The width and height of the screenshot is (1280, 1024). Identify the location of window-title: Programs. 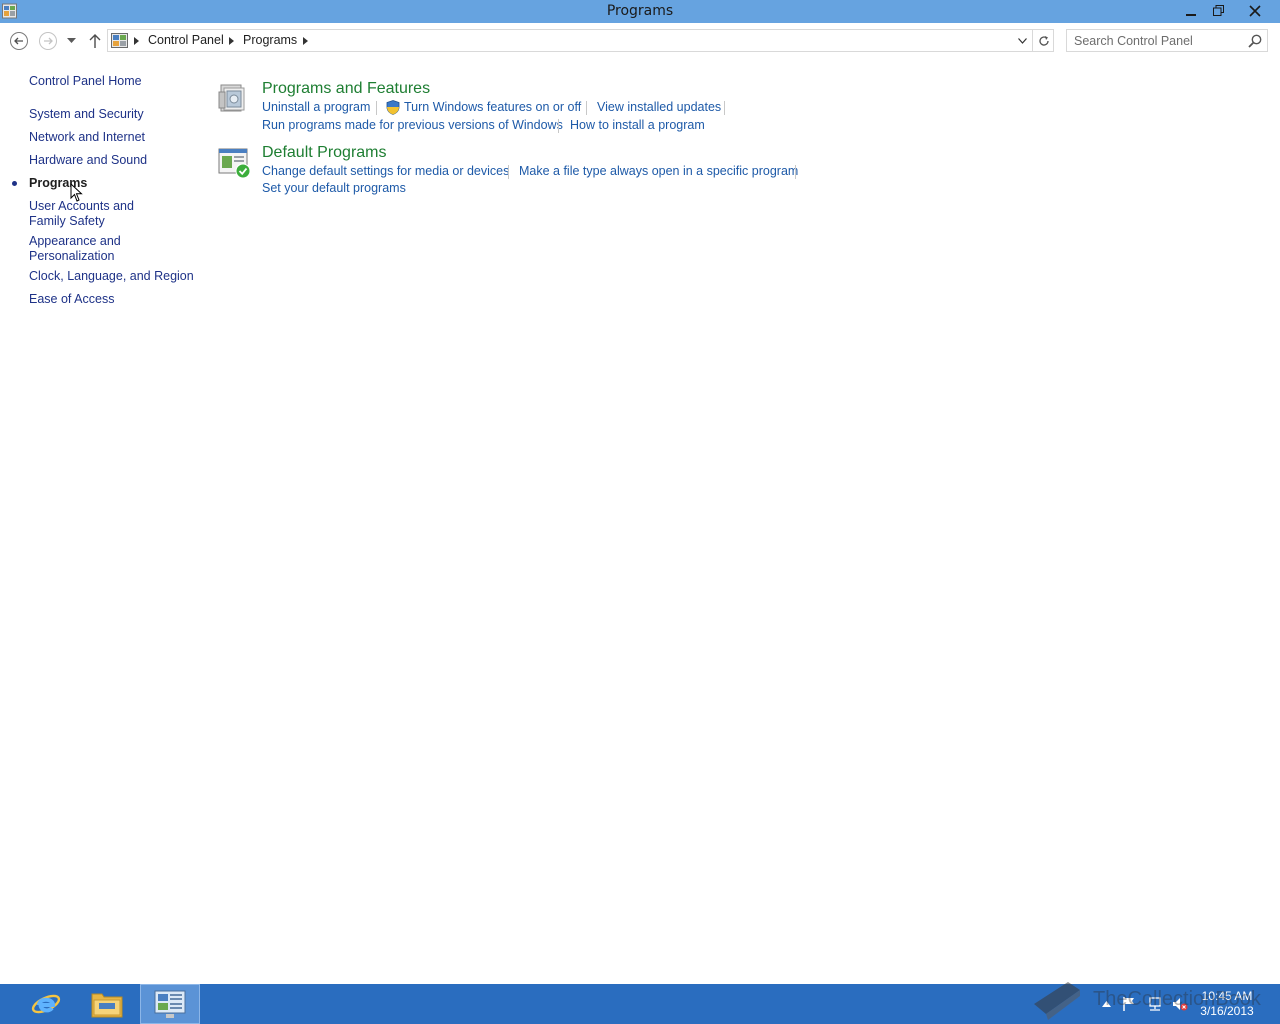
(640, 11).